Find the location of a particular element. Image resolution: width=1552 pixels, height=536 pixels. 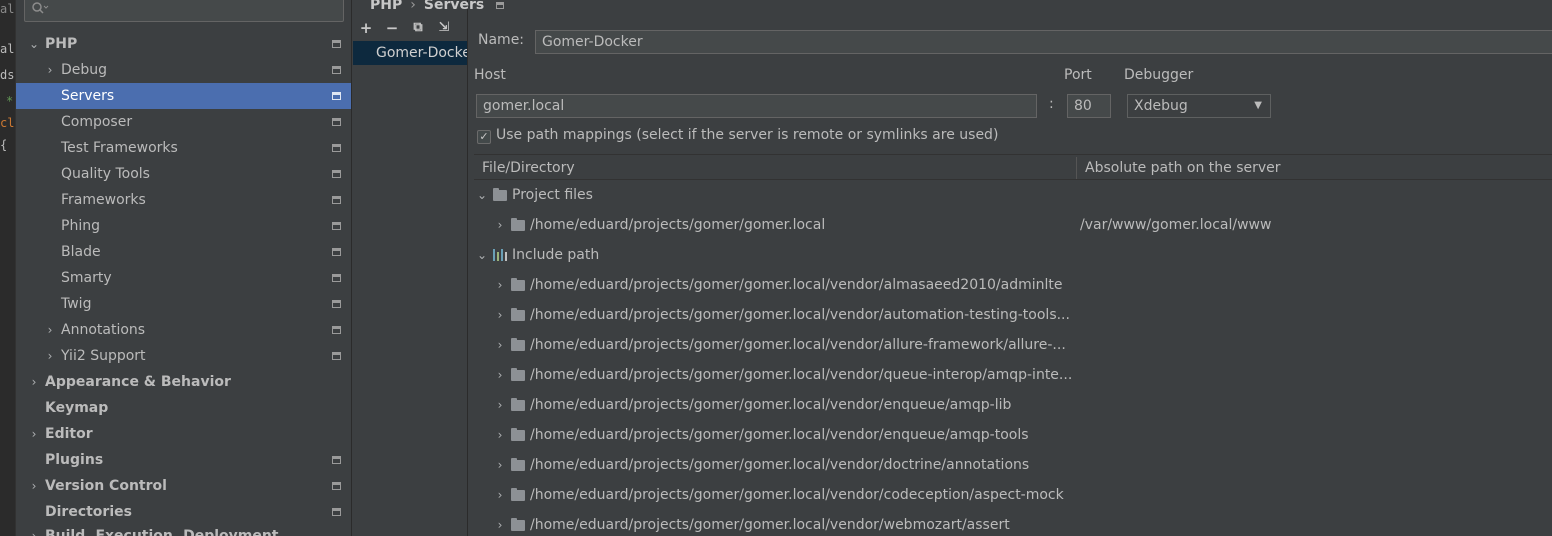

tree-item-version-control: › Version Control is located at coordinates (183, 486).